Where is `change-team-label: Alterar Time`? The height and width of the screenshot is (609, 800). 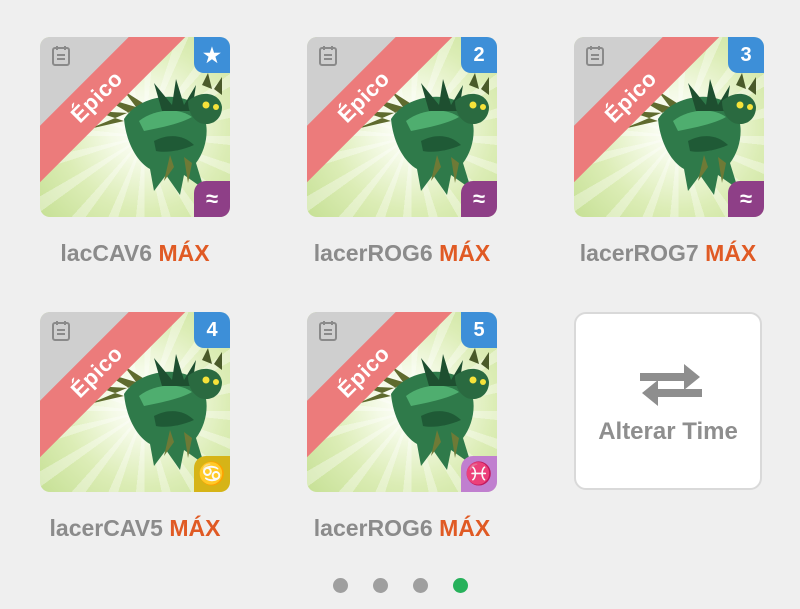 change-team-label: Alterar Time is located at coordinates (668, 431).